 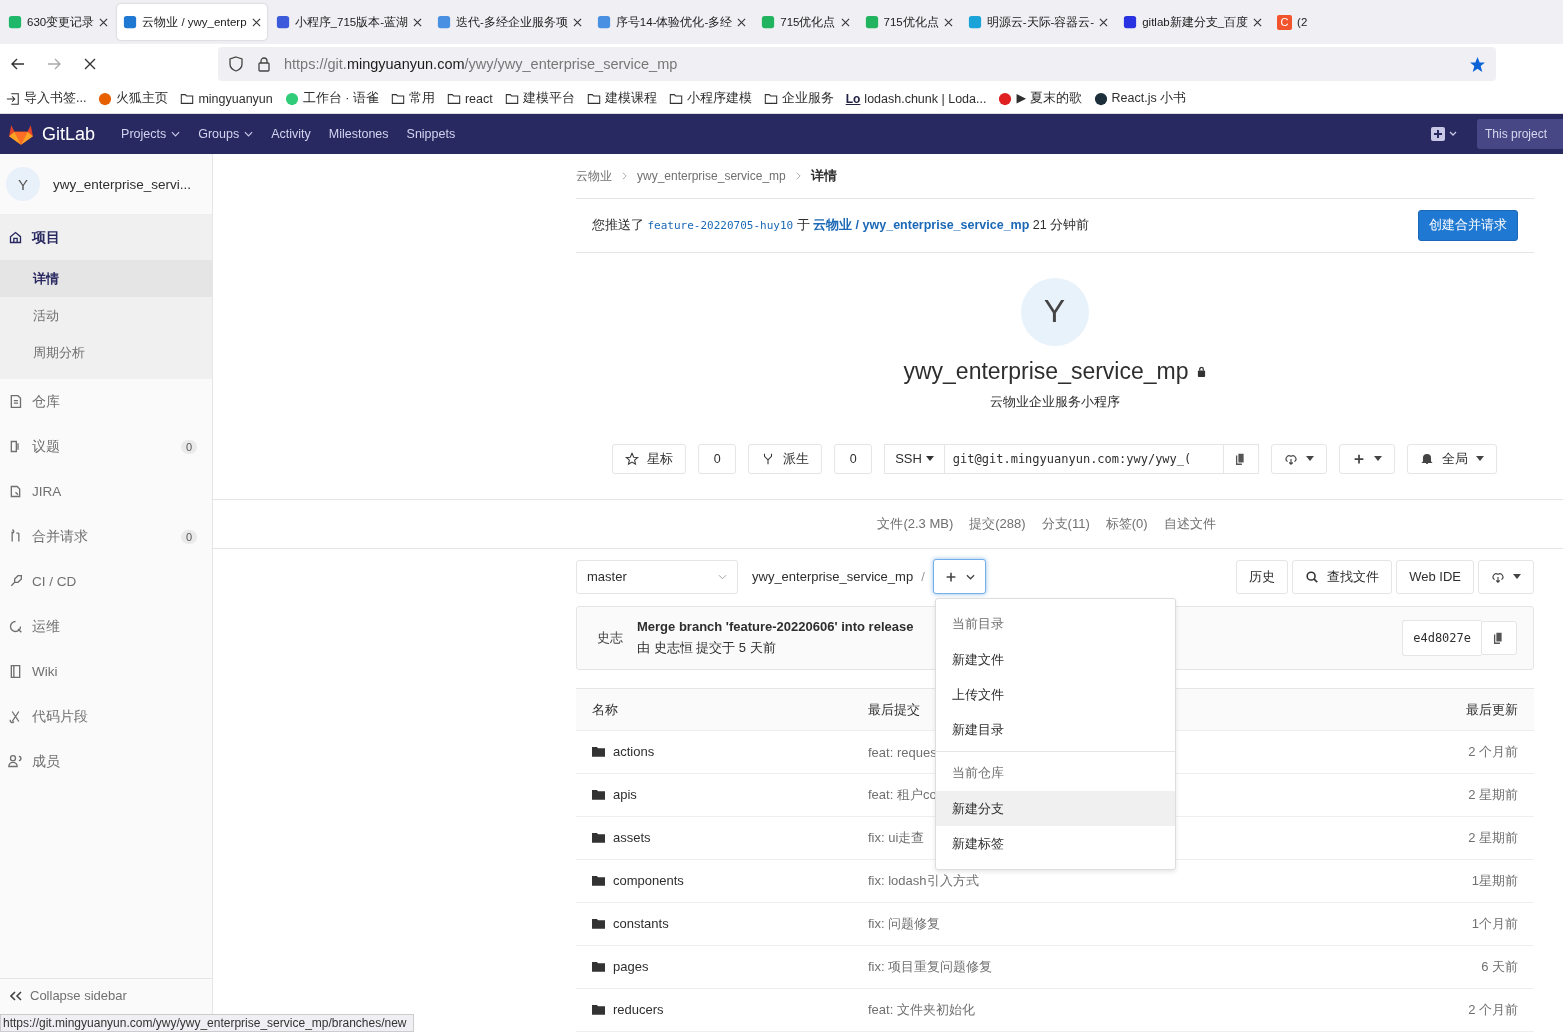 I want to click on bookmark-star-icon, so click(x=1477, y=64).